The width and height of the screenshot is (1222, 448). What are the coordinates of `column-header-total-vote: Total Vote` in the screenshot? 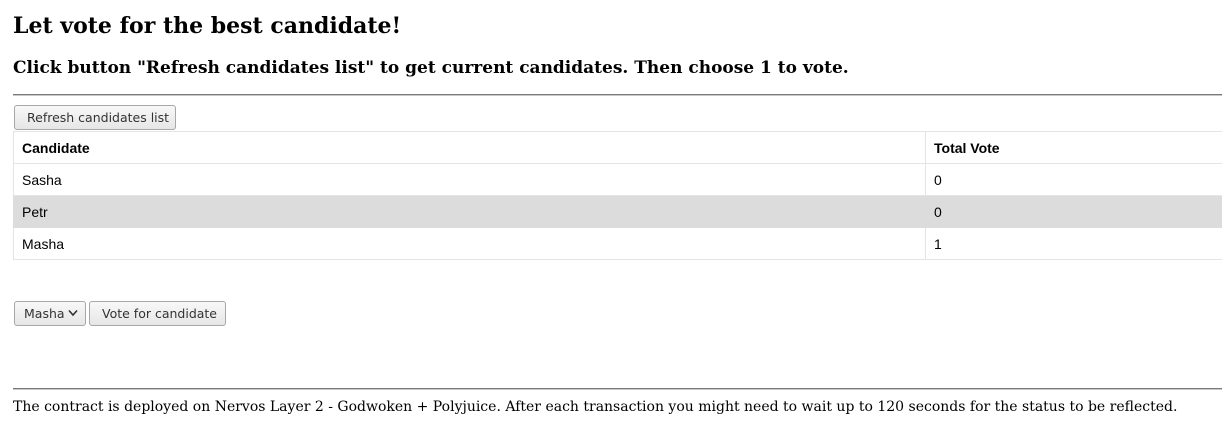 It's located at (1073, 147).